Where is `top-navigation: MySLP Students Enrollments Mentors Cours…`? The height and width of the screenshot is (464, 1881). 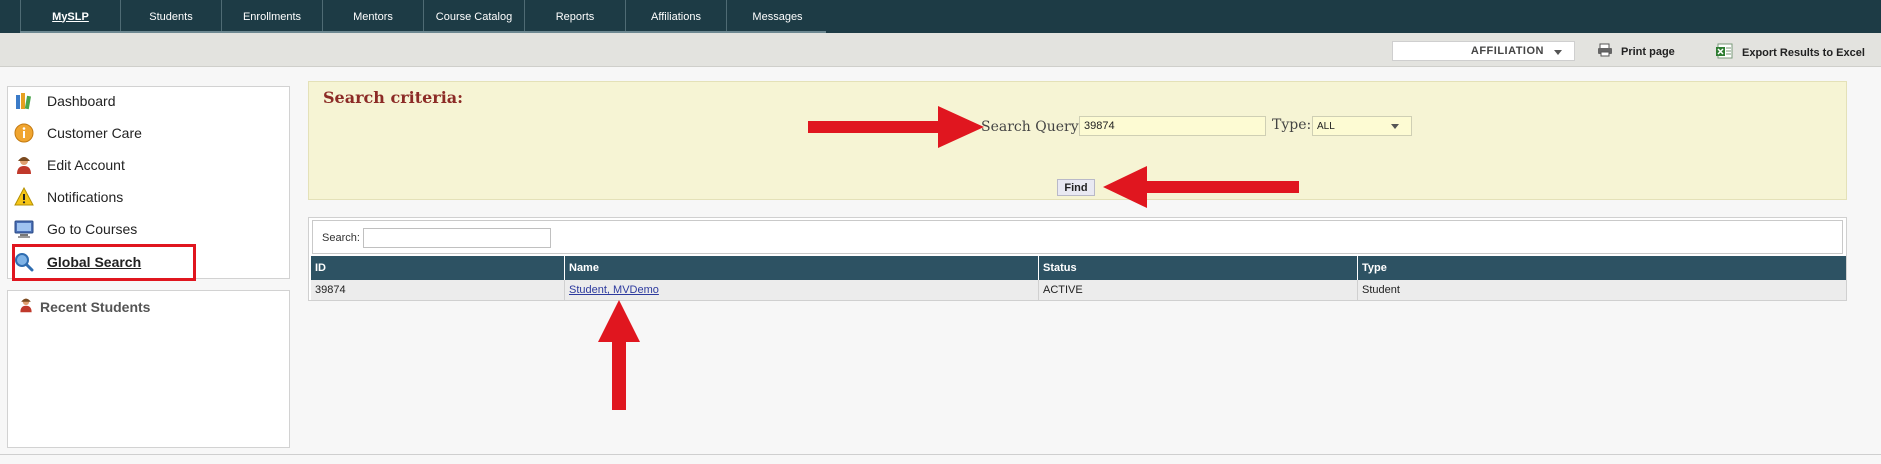 top-navigation: MySLP Students Enrollments Mentors Cours… is located at coordinates (940, 16).